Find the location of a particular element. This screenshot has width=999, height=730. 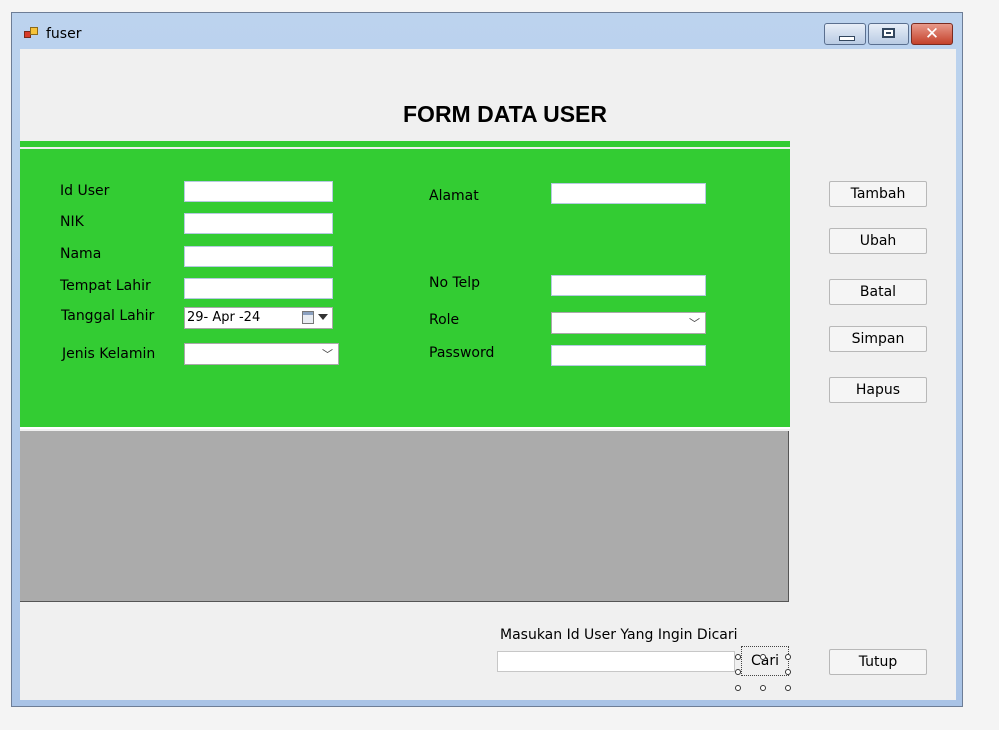

hapus-button: Hapus is located at coordinates (878, 390).